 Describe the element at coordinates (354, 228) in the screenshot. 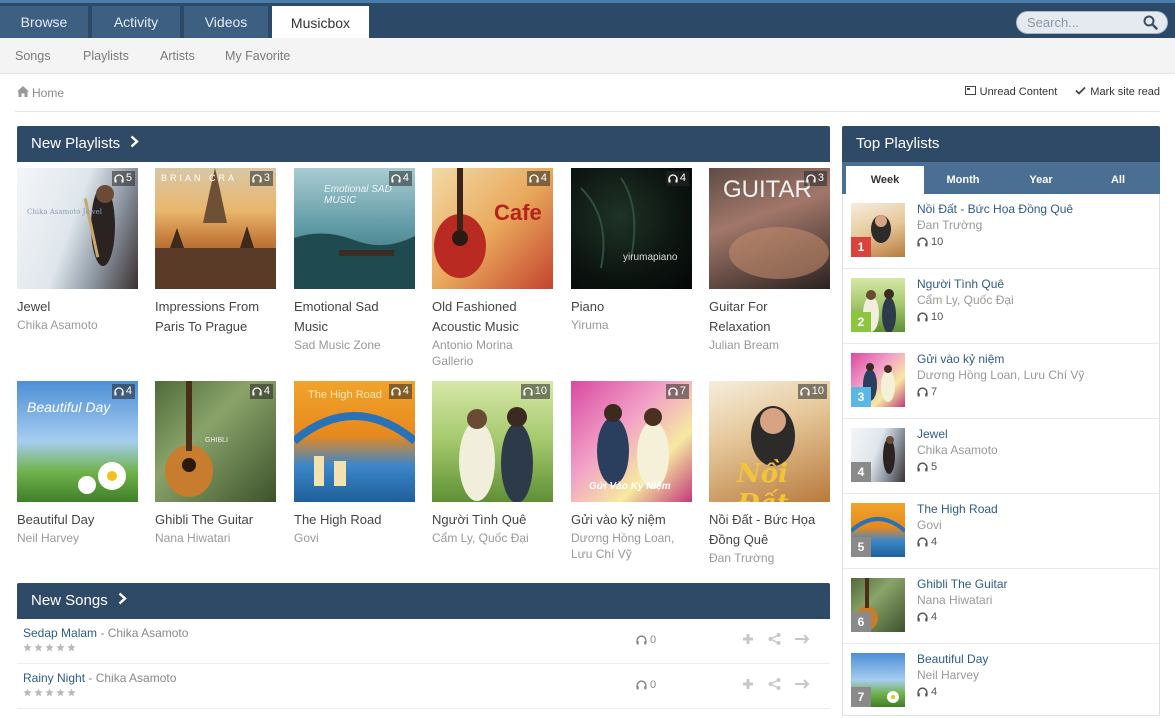

I see `playlist-cover-sad-music: Emotional SAD MUSIC 4` at that location.